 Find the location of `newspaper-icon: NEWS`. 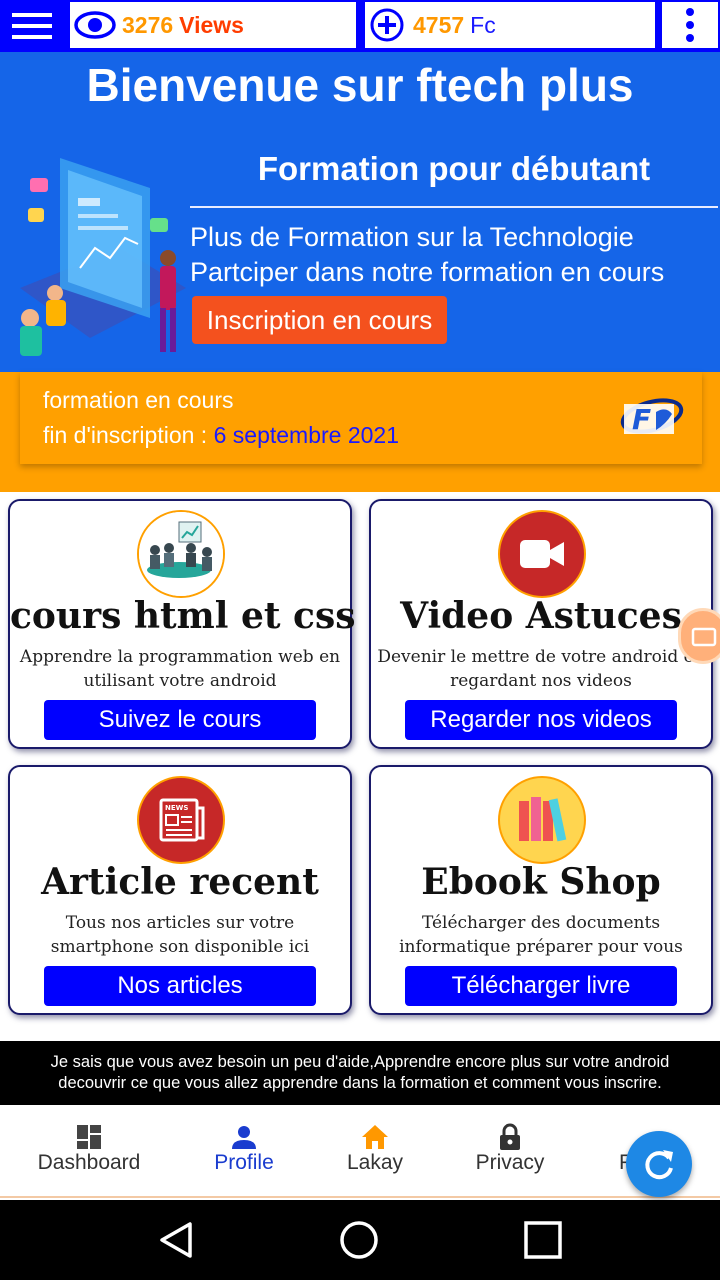

newspaper-icon: NEWS is located at coordinates (181, 820).